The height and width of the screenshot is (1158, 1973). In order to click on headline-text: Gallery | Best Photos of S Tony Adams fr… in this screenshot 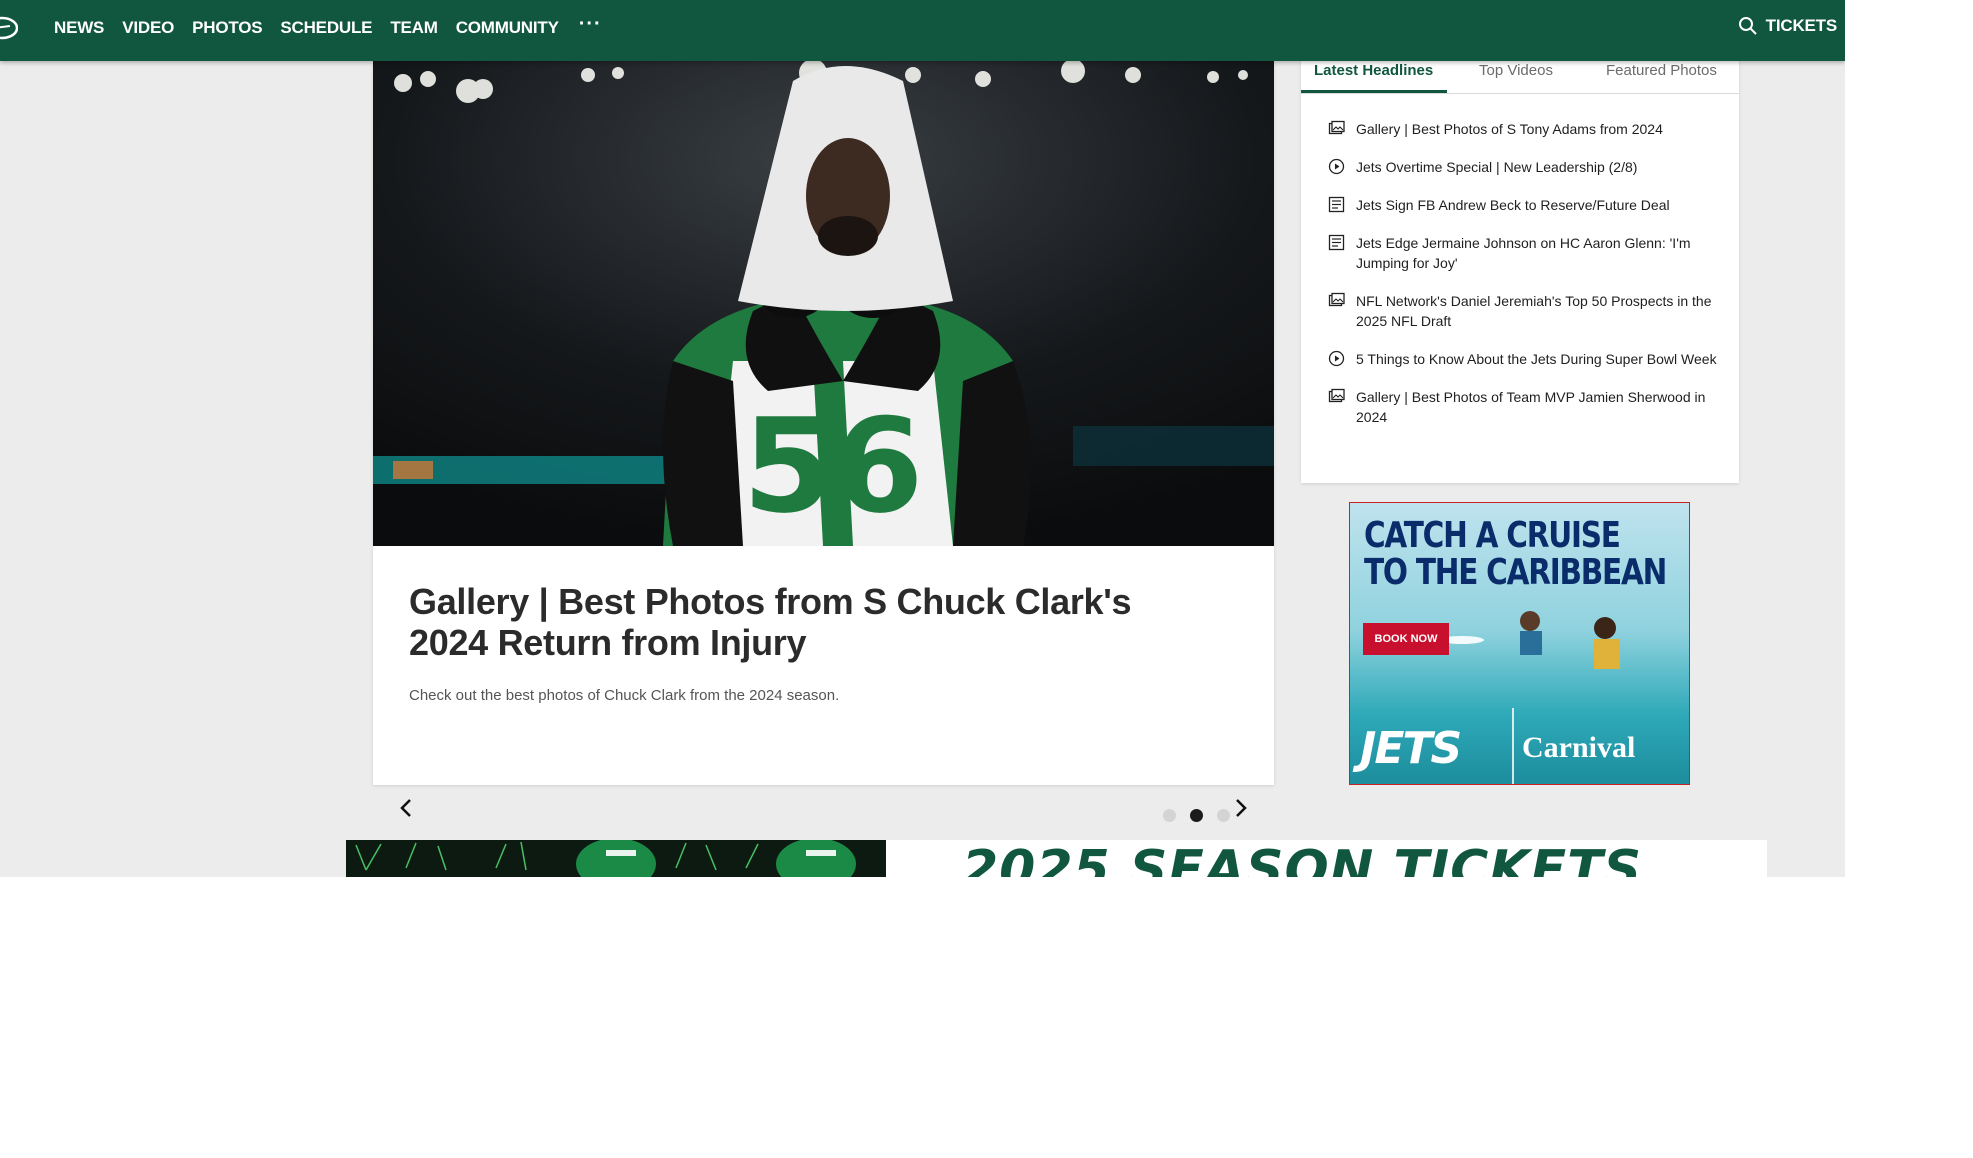, I will do `click(1509, 129)`.